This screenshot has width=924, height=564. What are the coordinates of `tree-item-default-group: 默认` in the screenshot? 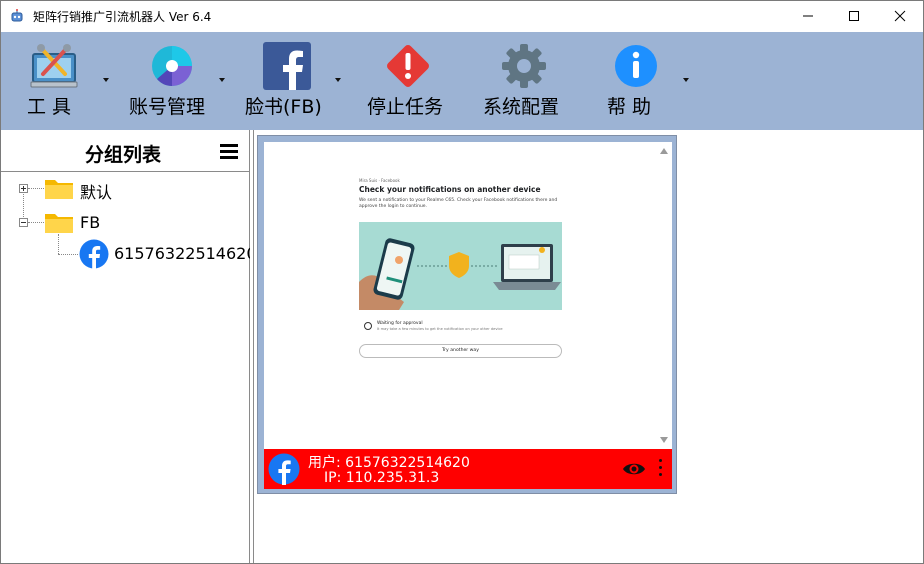 It's located at (125, 189).